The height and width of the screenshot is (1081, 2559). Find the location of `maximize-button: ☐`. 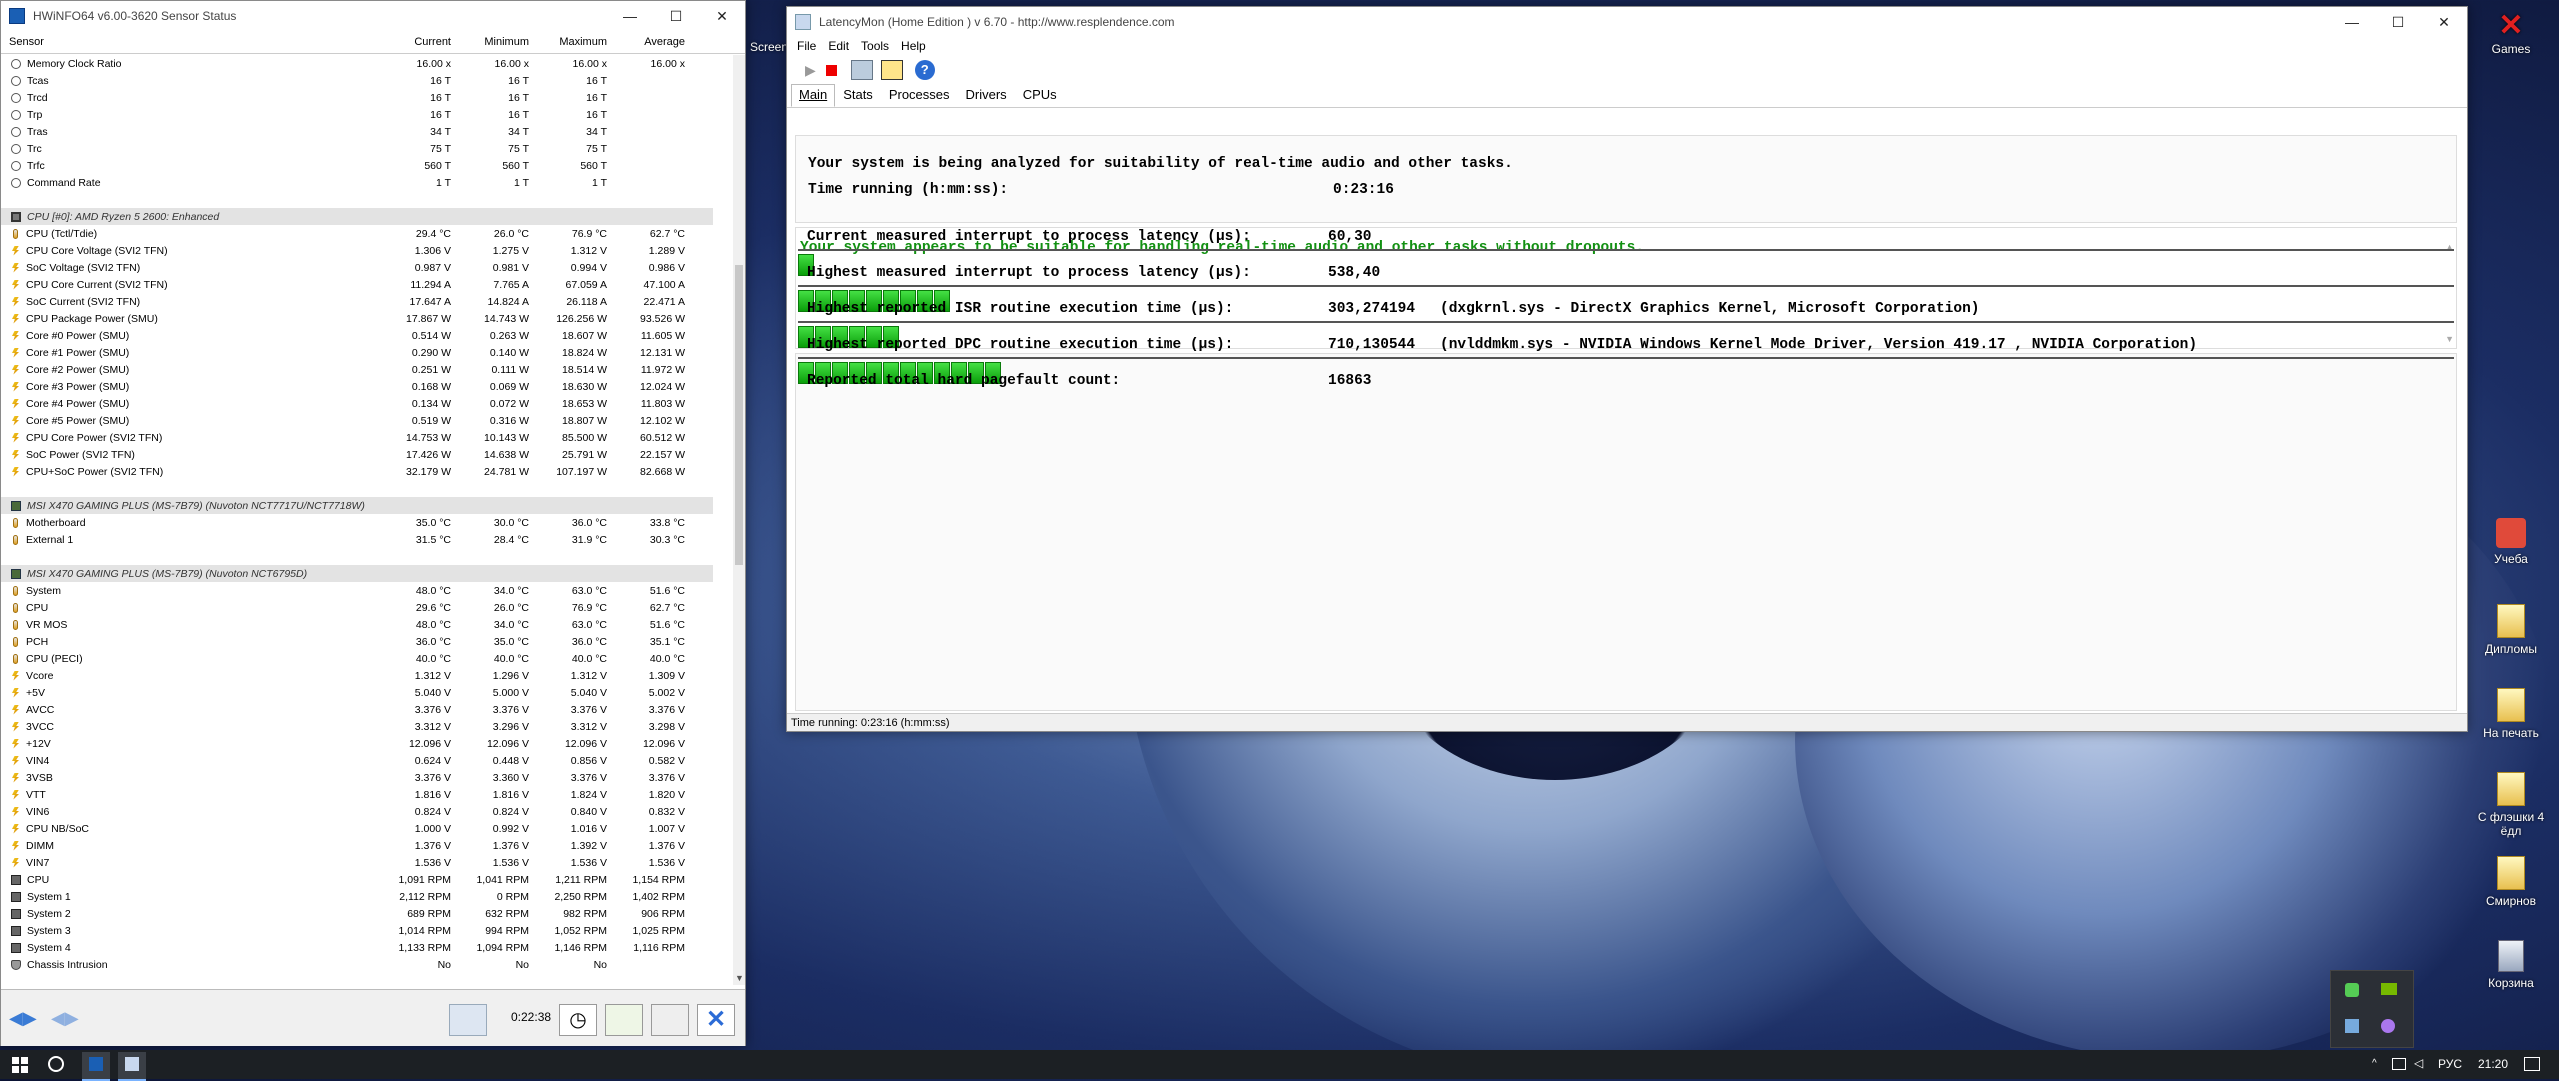

maximize-button: ☐ is located at coordinates (676, 16).